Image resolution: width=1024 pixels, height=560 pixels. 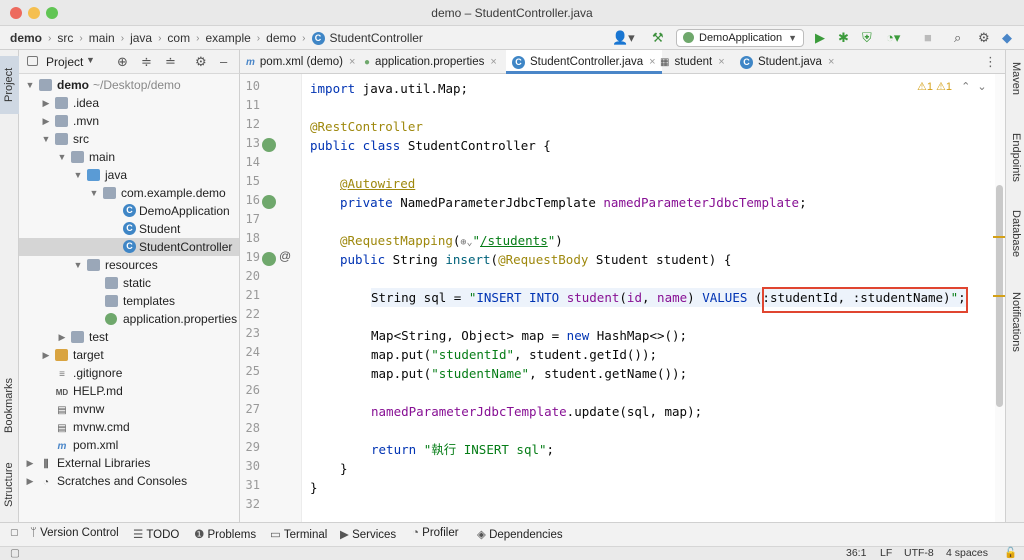 I want to click on tree-item-idea: ▶ .idea, so click(x=129, y=103).